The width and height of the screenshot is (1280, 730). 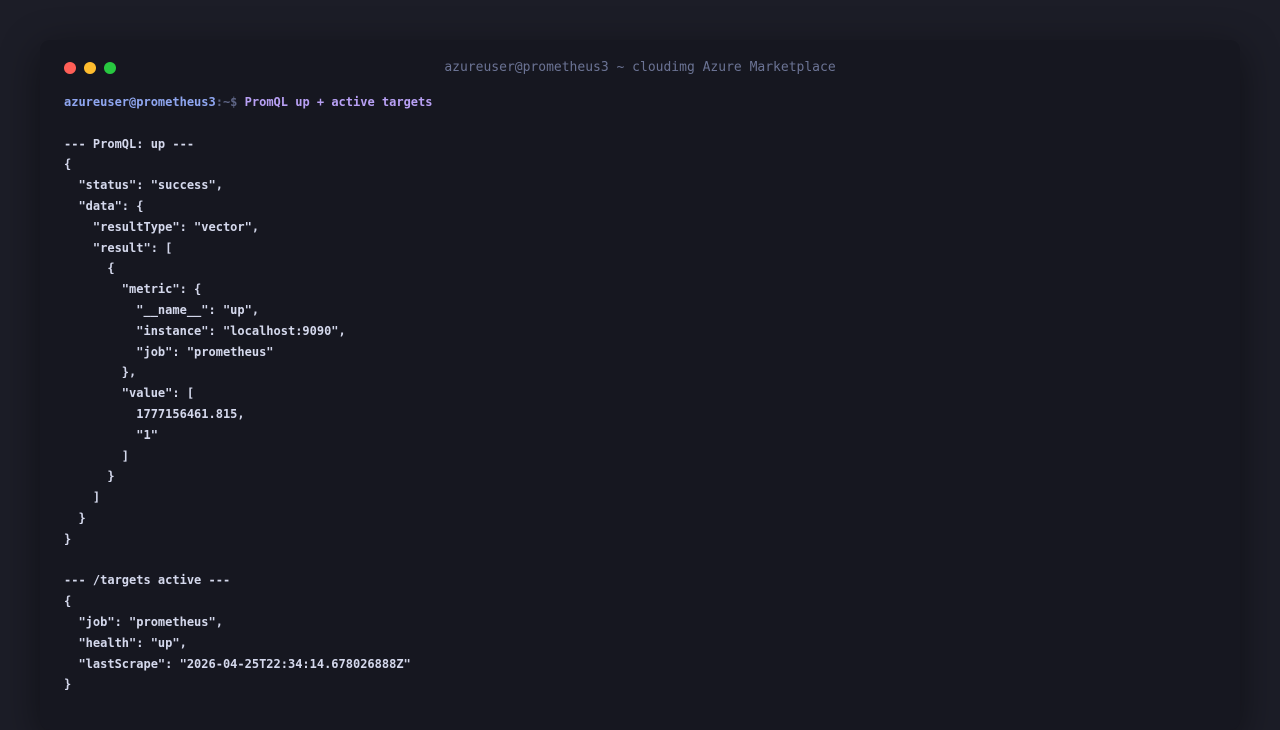 I want to click on output-line: "job": "prometheus",, so click(x=143, y=621).